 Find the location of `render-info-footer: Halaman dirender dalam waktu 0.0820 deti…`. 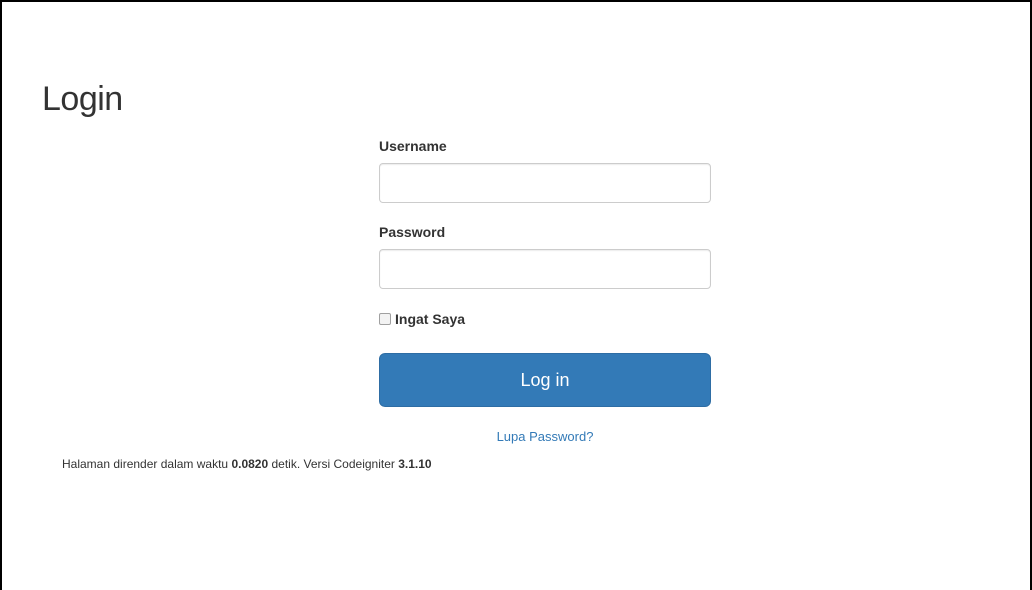

render-info-footer: Halaman dirender dalam waktu 0.0820 deti… is located at coordinates (247, 464).